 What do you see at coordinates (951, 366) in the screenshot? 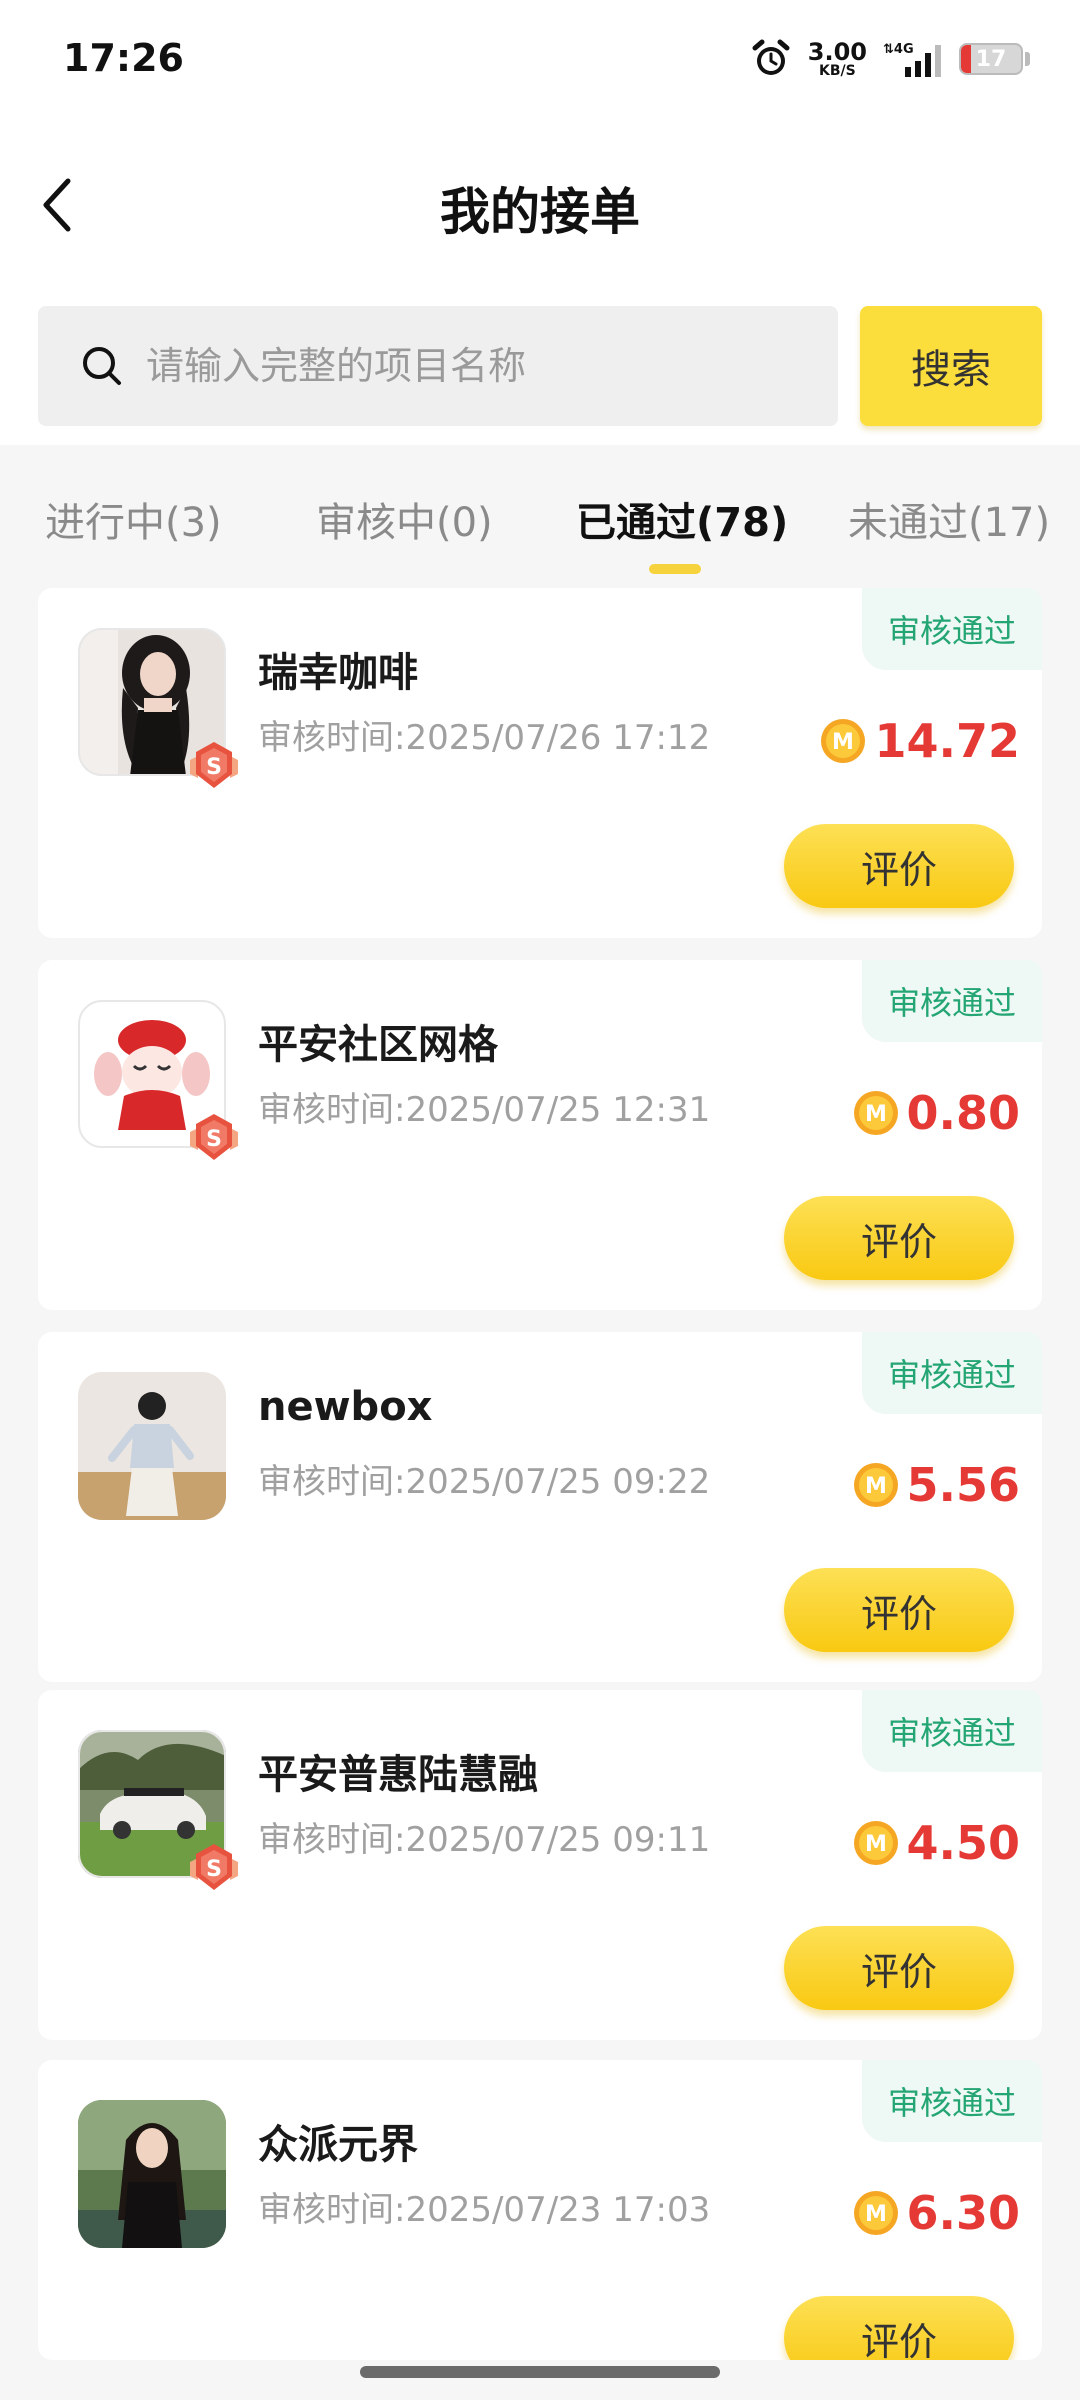
I see `search-button: 搜索` at bounding box center [951, 366].